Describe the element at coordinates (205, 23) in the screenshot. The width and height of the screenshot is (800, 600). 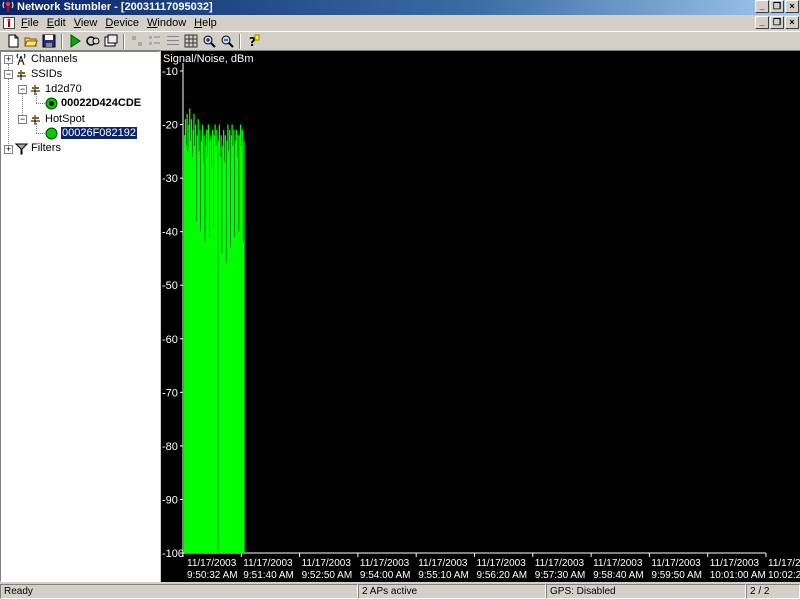
I see `menu-help: Help` at that location.